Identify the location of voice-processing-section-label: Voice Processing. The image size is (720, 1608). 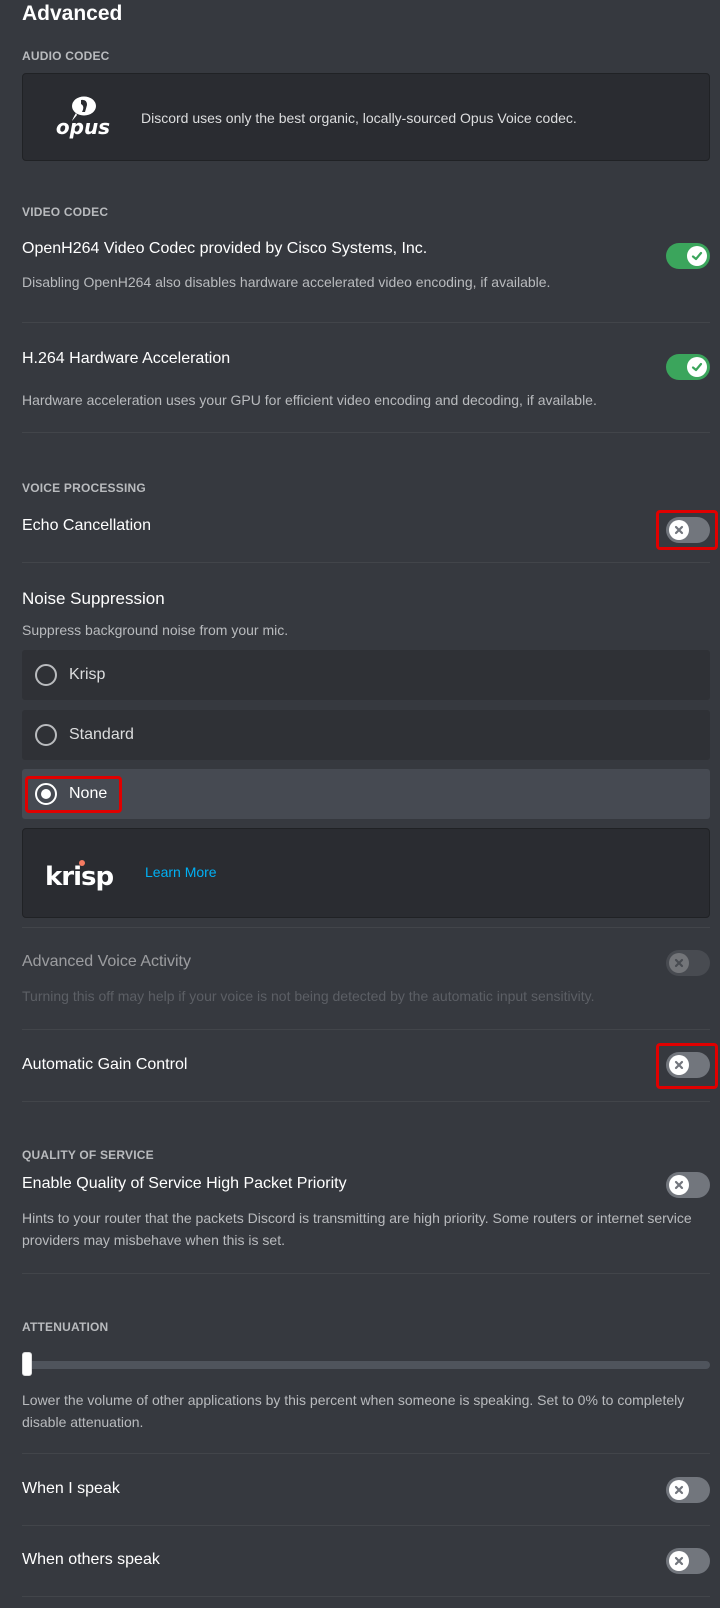
(84, 488).